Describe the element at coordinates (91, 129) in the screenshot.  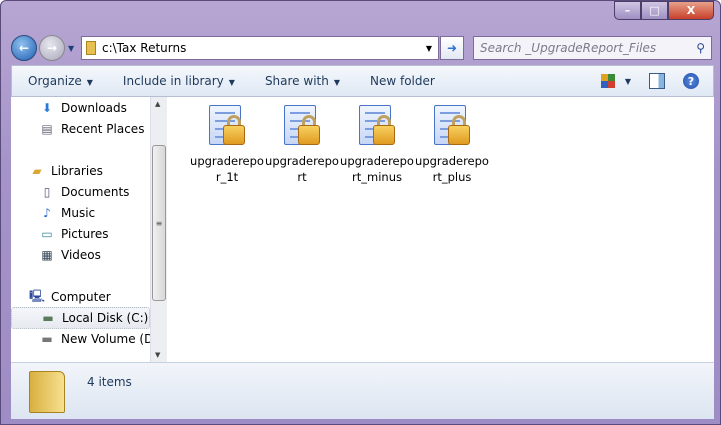
I see `nav-item-recent-places: ▤ Recent Places` at that location.